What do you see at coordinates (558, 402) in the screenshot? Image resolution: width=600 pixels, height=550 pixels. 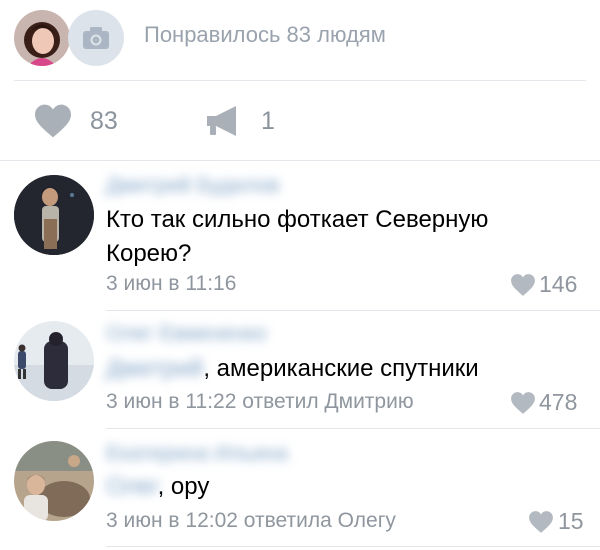 I see `comment-like-count: 478` at bounding box center [558, 402].